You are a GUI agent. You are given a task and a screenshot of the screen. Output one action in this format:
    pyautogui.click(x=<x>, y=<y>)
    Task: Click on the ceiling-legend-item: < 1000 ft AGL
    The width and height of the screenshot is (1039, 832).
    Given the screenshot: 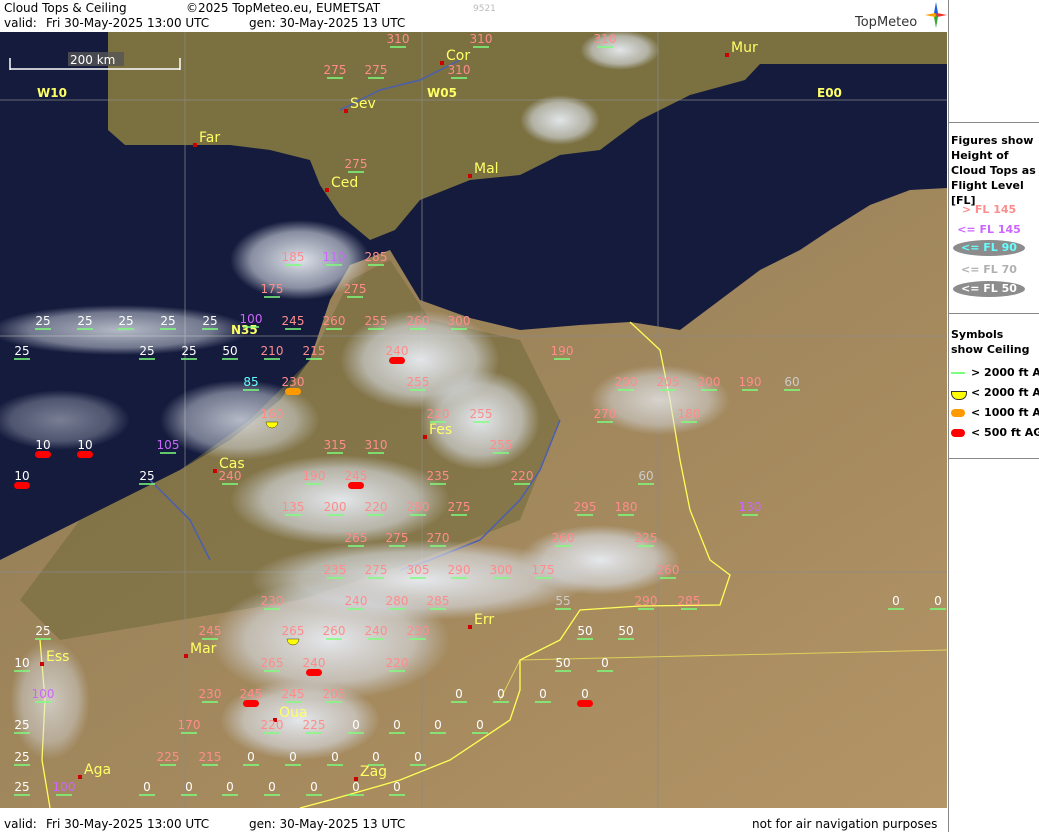 What is the action you would take?
    pyautogui.click(x=995, y=413)
    